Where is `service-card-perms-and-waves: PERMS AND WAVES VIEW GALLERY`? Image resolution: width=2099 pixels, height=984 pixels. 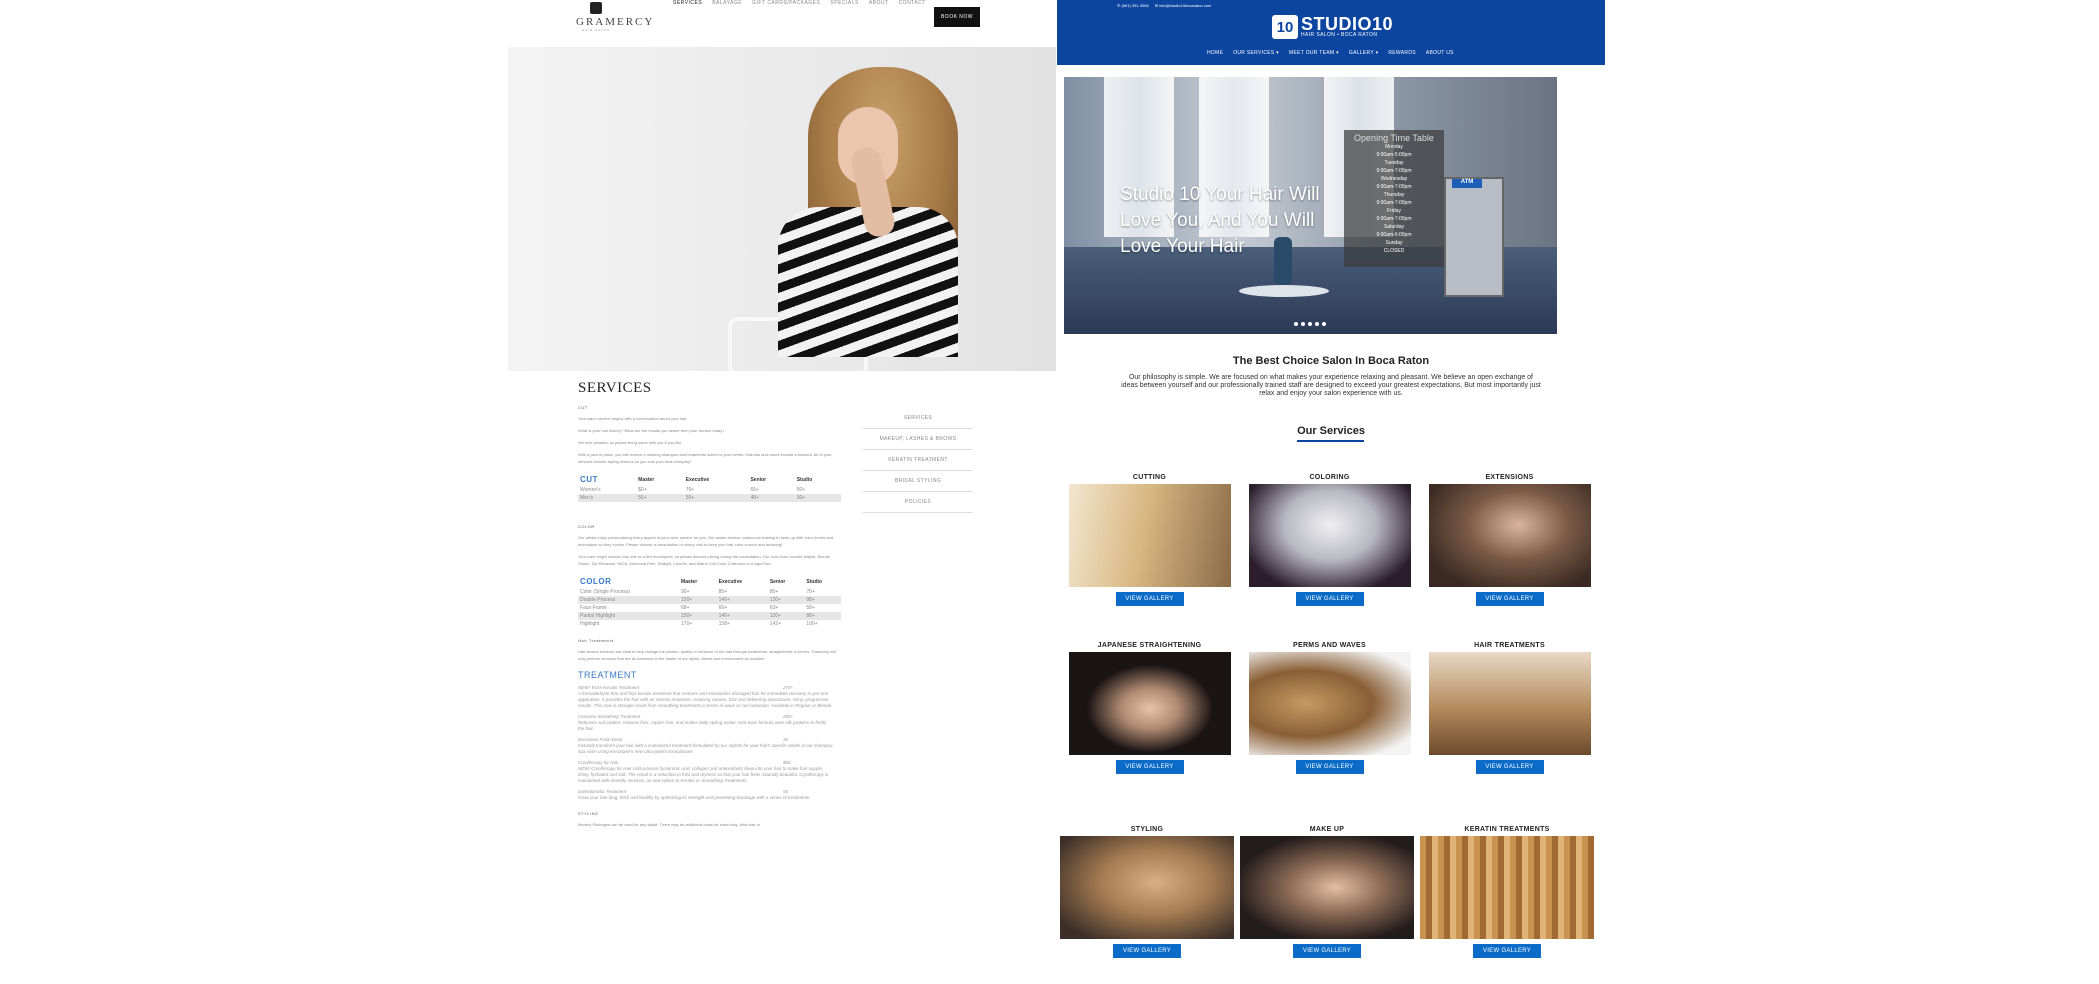 service-card-perms-and-waves: PERMS AND WAVES VIEW GALLERY is located at coordinates (1329, 708).